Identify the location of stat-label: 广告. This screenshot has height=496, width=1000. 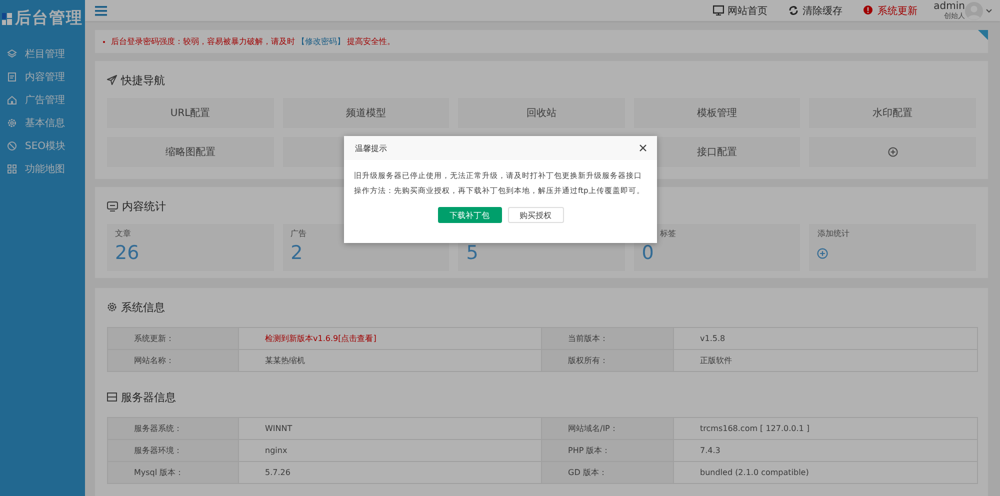
(298, 234).